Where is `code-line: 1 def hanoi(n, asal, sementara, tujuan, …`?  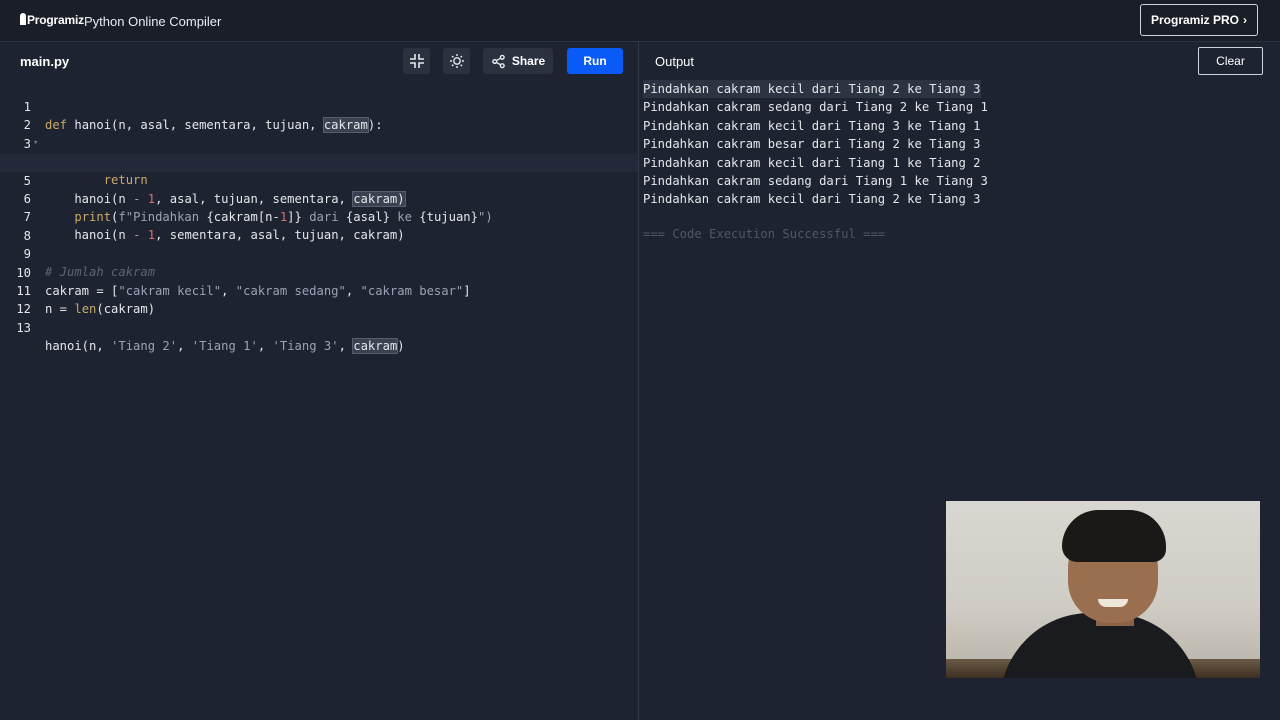
code-line: 1 def hanoi(n, asal, sementara, tujuan, … is located at coordinates (319, 106).